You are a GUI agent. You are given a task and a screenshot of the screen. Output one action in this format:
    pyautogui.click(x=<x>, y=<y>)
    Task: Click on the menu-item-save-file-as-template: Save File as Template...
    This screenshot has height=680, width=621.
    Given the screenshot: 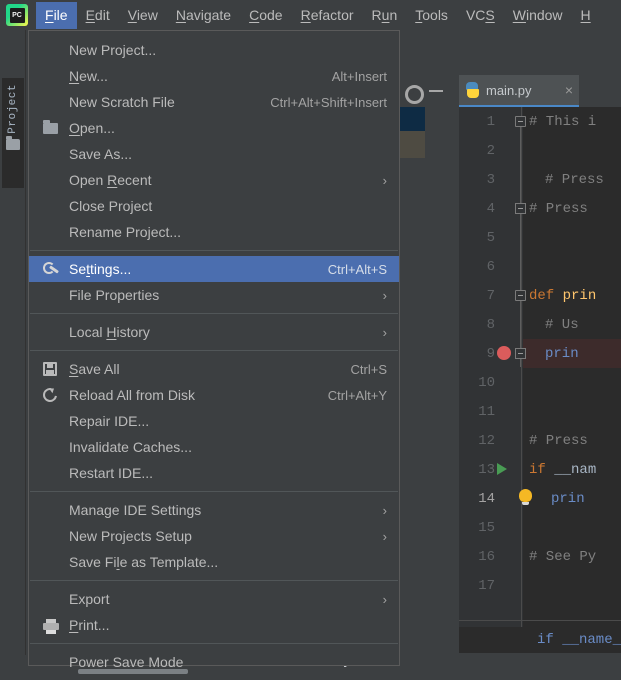 What is the action you would take?
    pyautogui.click(x=214, y=562)
    